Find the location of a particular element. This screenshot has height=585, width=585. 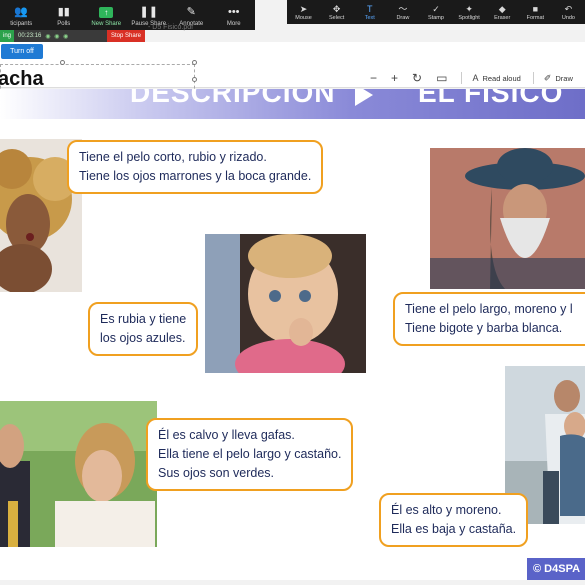

tool-draw: 〜 Draw is located at coordinates (402, 12).